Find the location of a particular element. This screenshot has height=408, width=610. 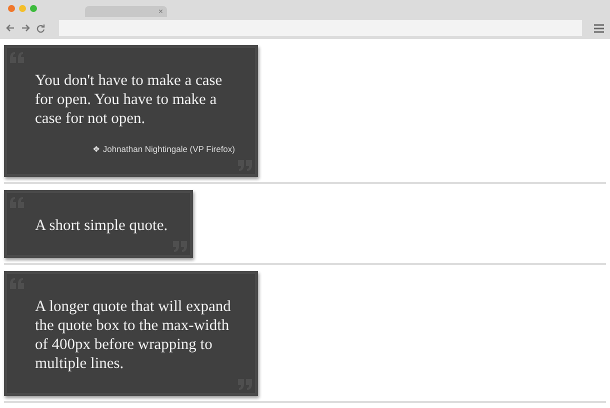

maximize-window-icon is located at coordinates (33, 8).